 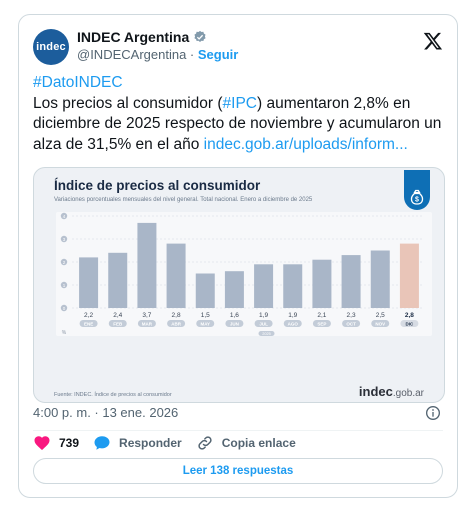 I want to click on timestamp: 4:00 p. m. · 13 ene. 2026, so click(x=105, y=412).